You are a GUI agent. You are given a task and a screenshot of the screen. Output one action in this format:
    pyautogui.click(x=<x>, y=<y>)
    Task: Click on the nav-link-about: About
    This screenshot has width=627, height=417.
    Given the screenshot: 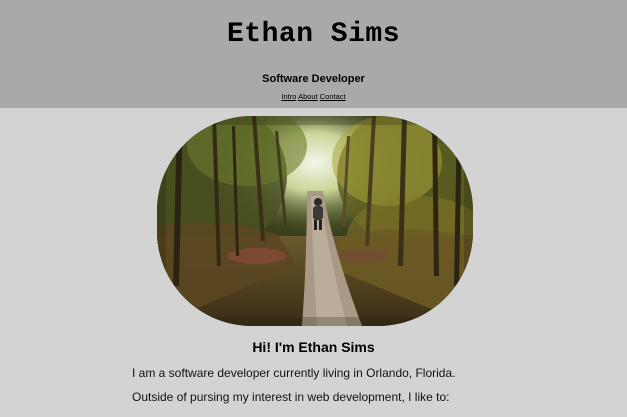 What is the action you would take?
    pyautogui.click(x=308, y=96)
    